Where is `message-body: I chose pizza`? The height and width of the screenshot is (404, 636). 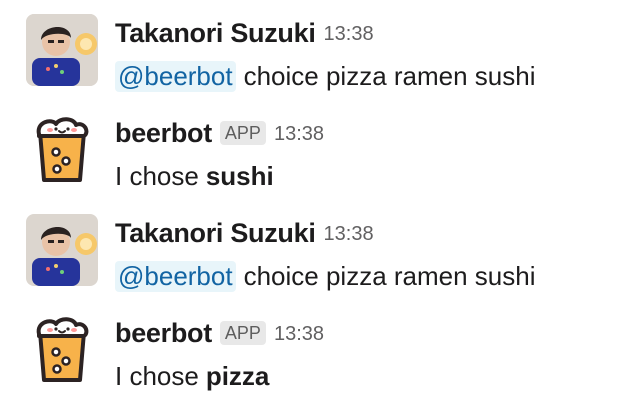 message-body: I chose pizza is located at coordinates (192, 376).